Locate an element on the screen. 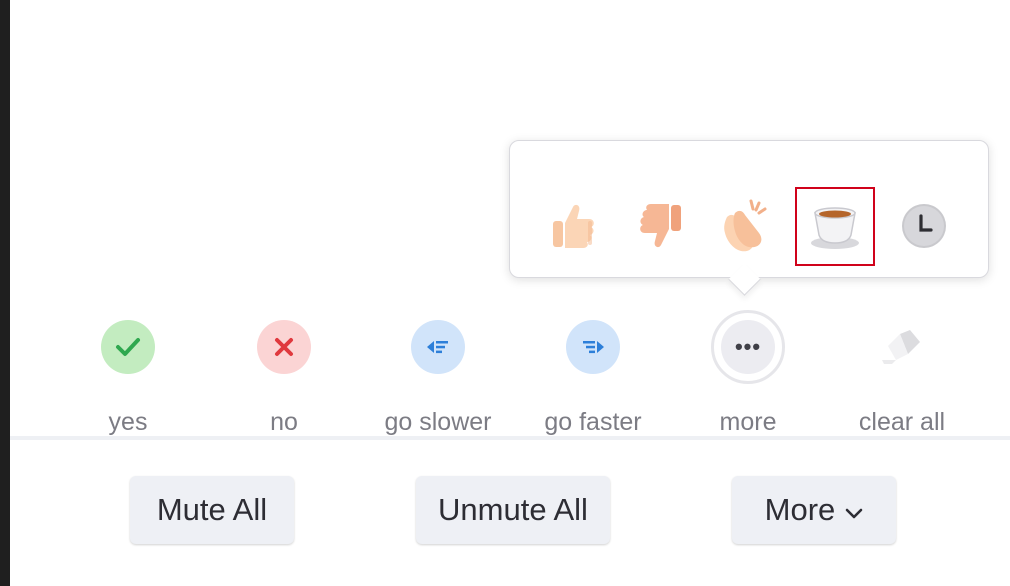  selected-reaction-highlight is located at coordinates (835, 226).